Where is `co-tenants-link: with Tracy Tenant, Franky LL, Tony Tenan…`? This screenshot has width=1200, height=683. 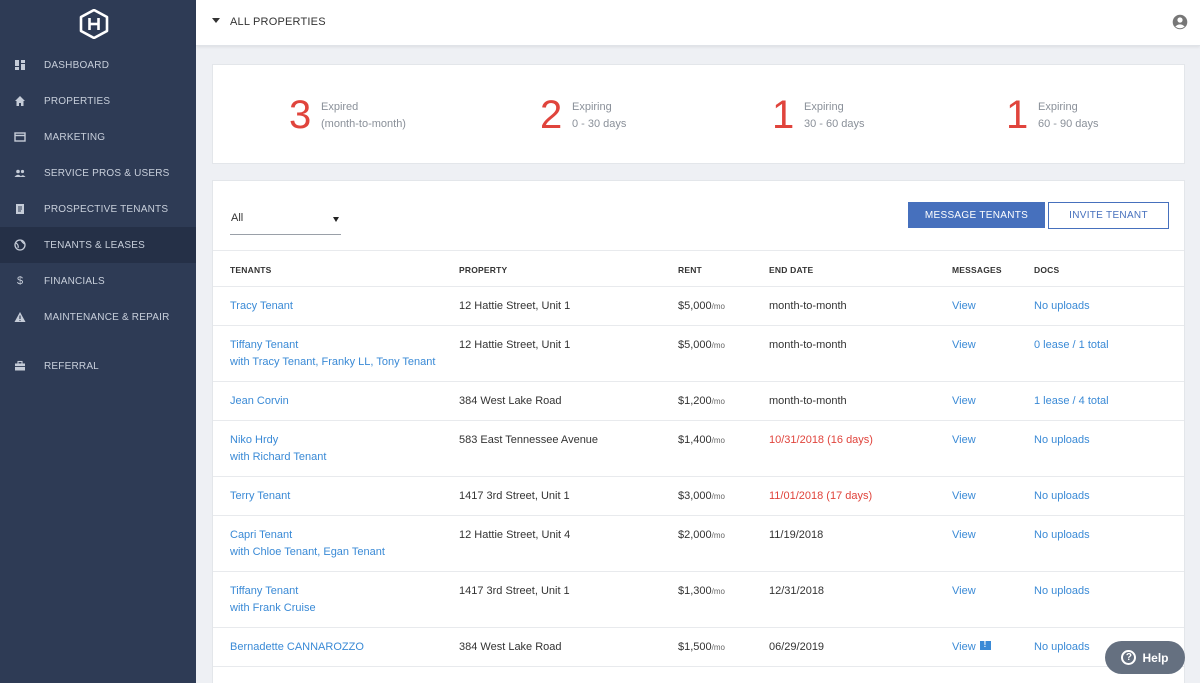
co-tenants-link: with Tracy Tenant, Franky LL, Tony Tenan… is located at coordinates (332, 362).